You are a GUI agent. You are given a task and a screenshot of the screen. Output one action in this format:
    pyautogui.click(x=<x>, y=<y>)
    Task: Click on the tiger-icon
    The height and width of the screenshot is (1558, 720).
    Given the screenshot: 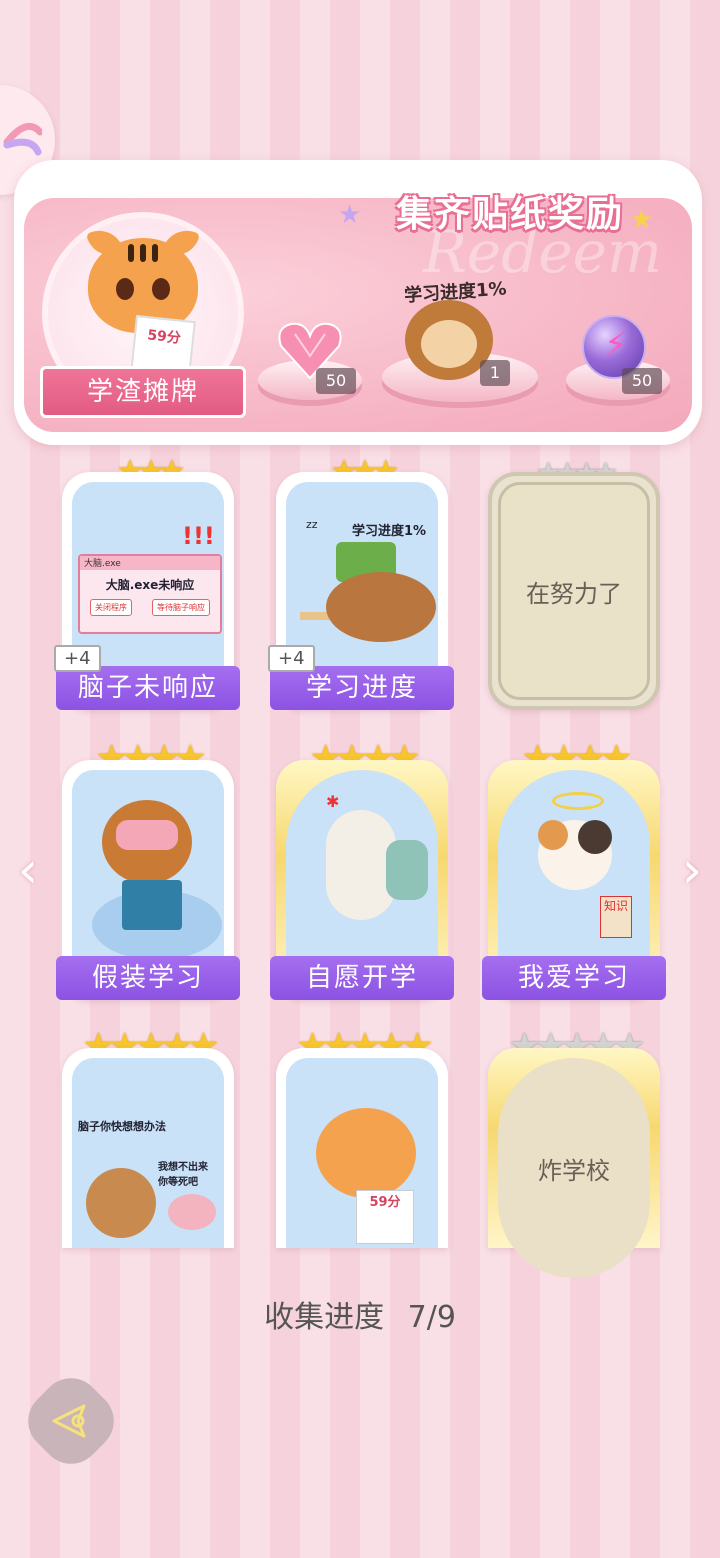 What is the action you would take?
    pyautogui.click(x=366, y=1153)
    